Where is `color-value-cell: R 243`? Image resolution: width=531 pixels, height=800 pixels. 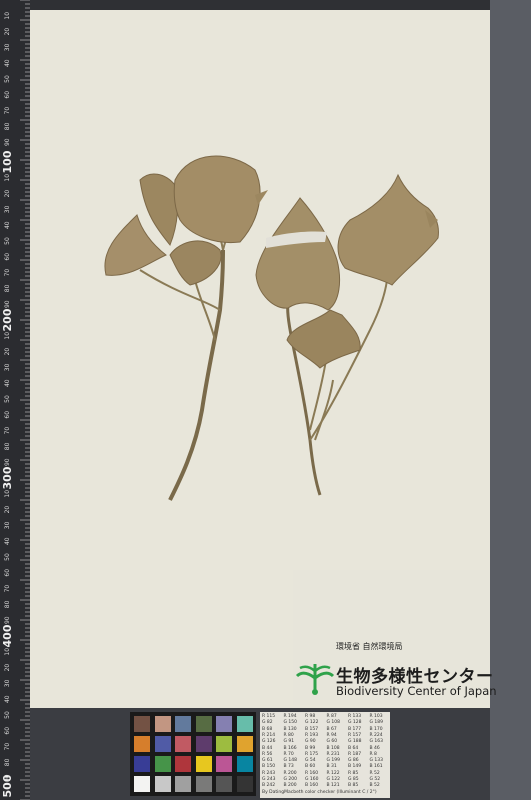
color-value-cell: R 243 is located at coordinates (269, 773).